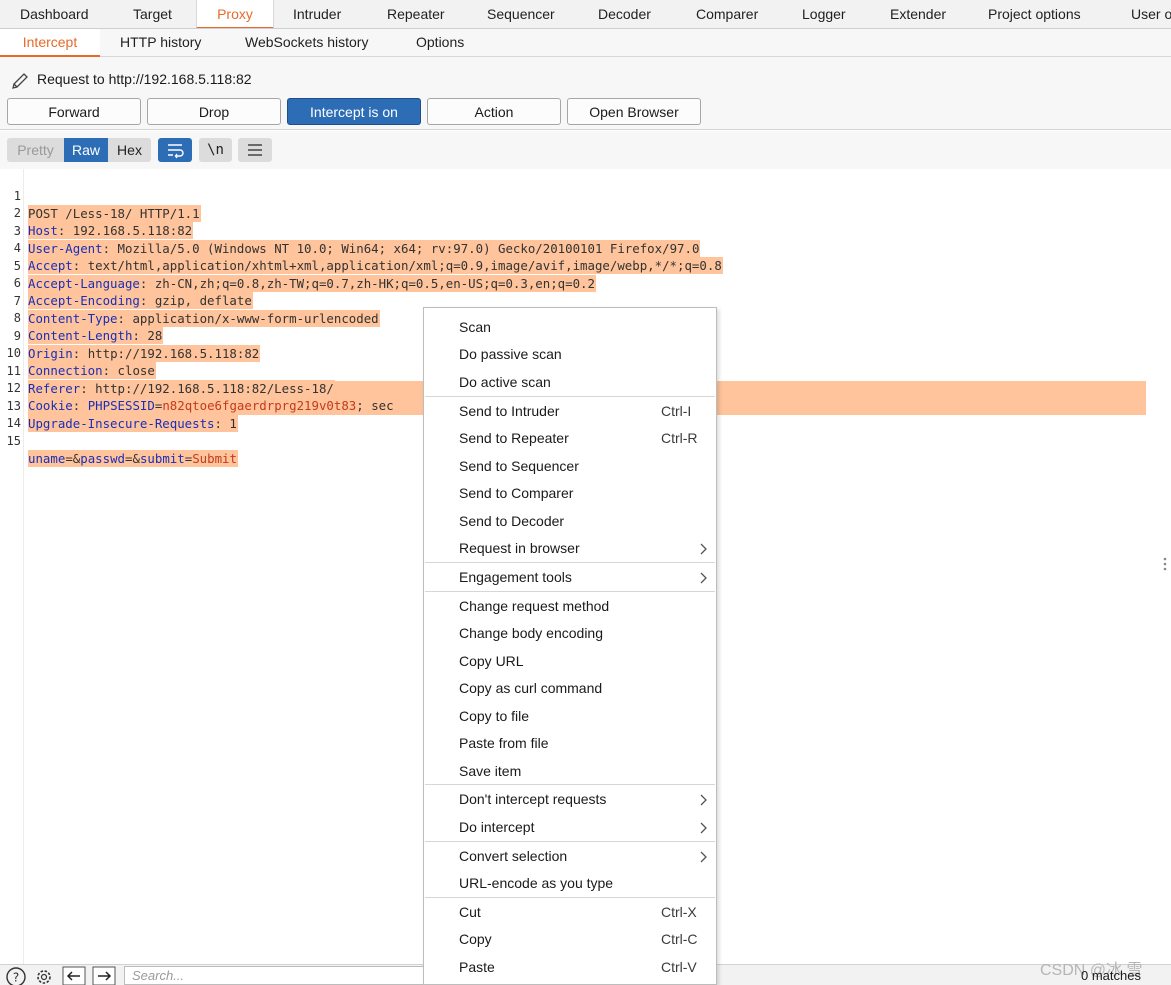  I want to click on menu-item-label: Copy, so click(475, 939).